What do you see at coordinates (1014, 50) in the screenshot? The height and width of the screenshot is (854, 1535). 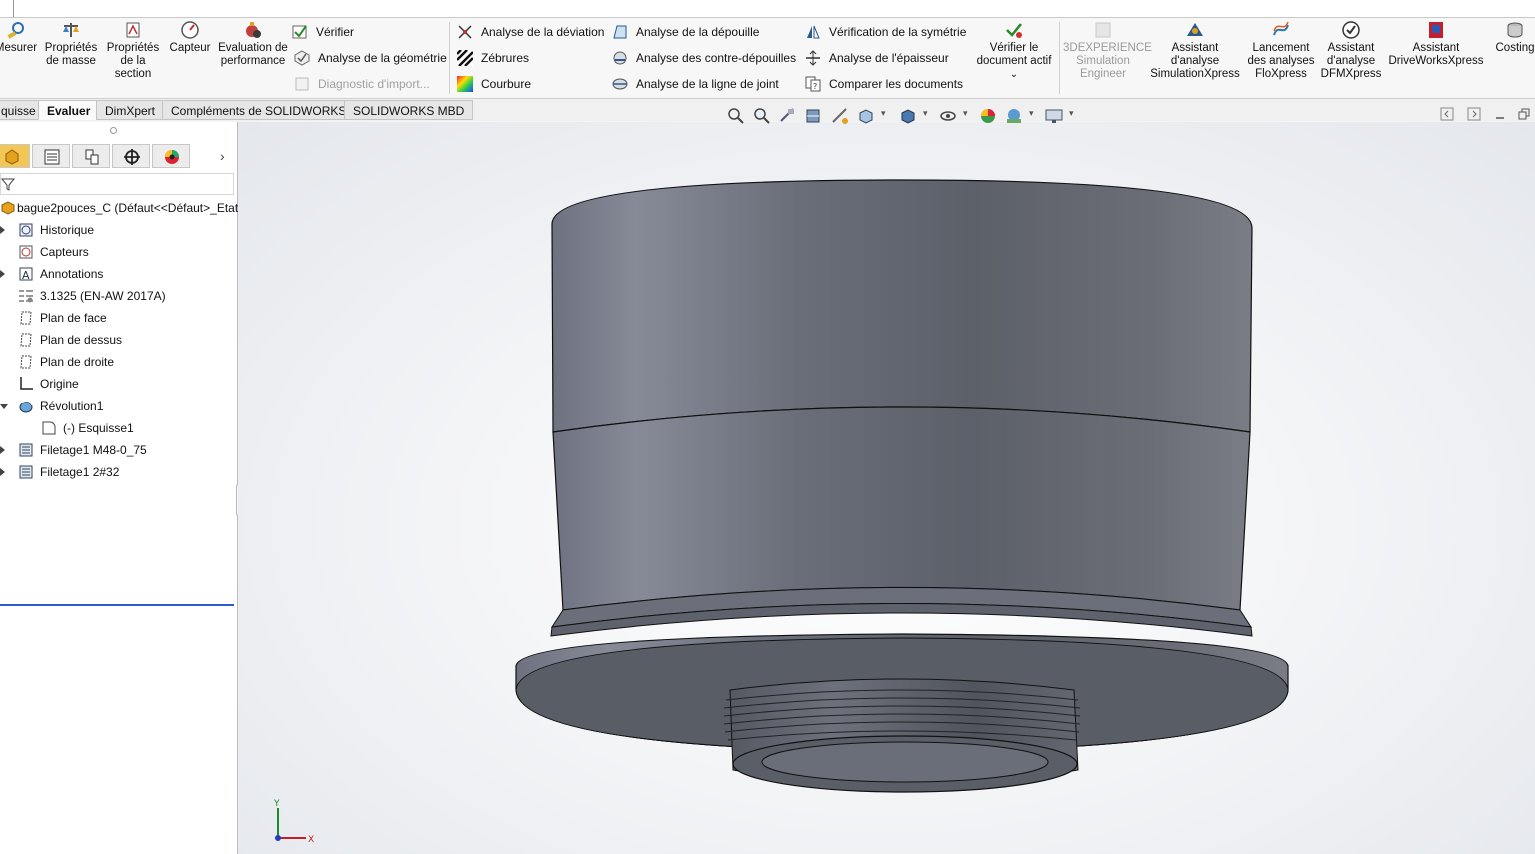 I see `verify-active-document-button: Vérifier le document actif ⌄` at bounding box center [1014, 50].